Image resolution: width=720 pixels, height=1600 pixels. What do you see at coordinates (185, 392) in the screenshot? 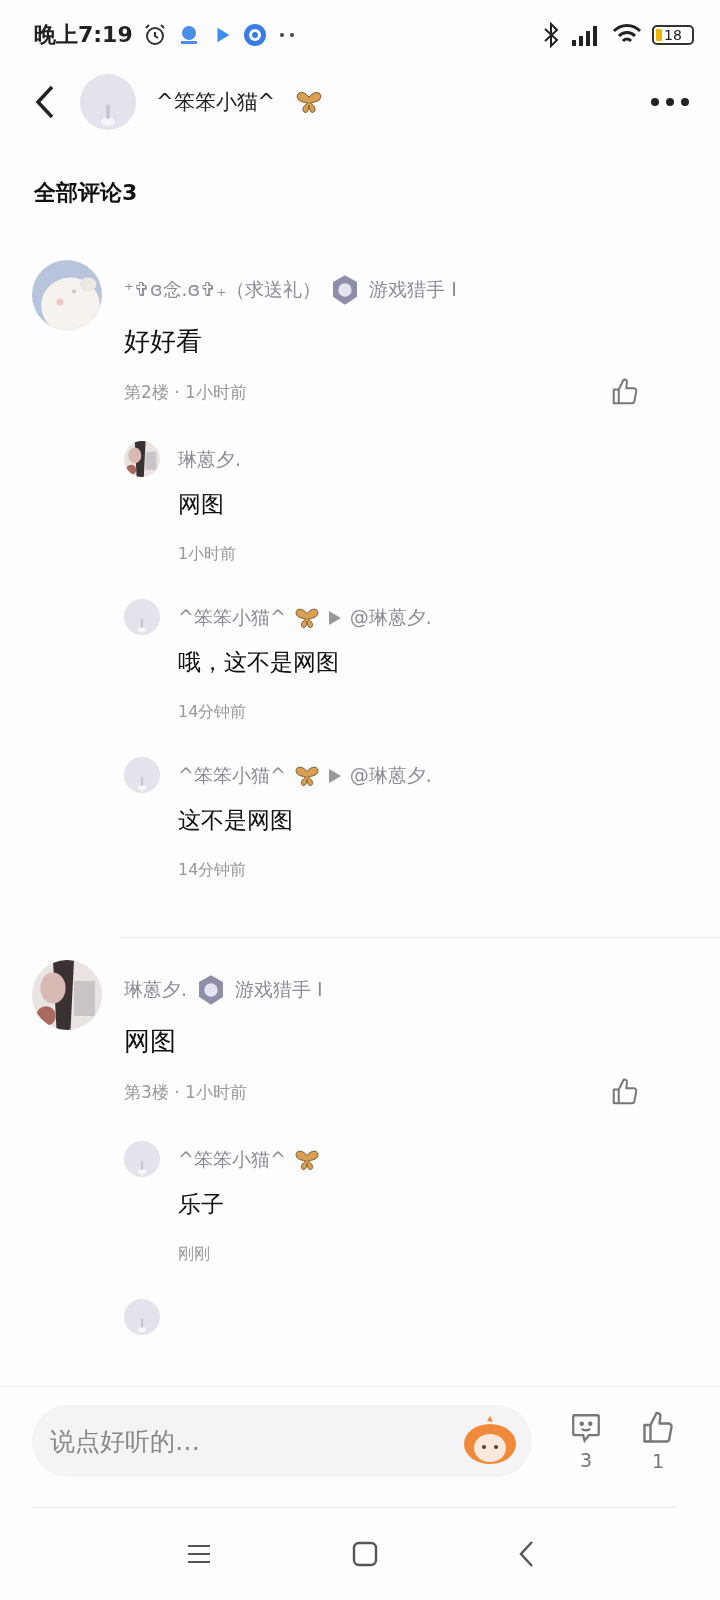
I see `comment-meta: 第2楼 · 1小时前` at bounding box center [185, 392].